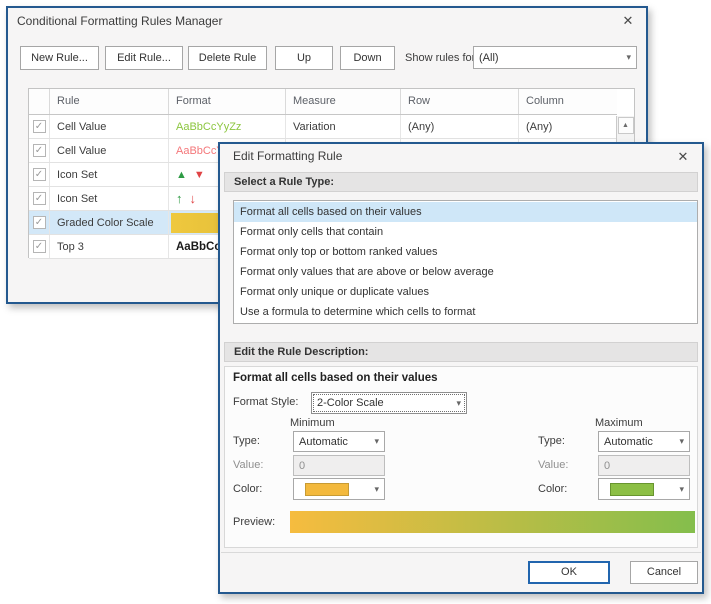  Describe the element at coordinates (461, 552) in the screenshot. I see `footer-separator` at that location.